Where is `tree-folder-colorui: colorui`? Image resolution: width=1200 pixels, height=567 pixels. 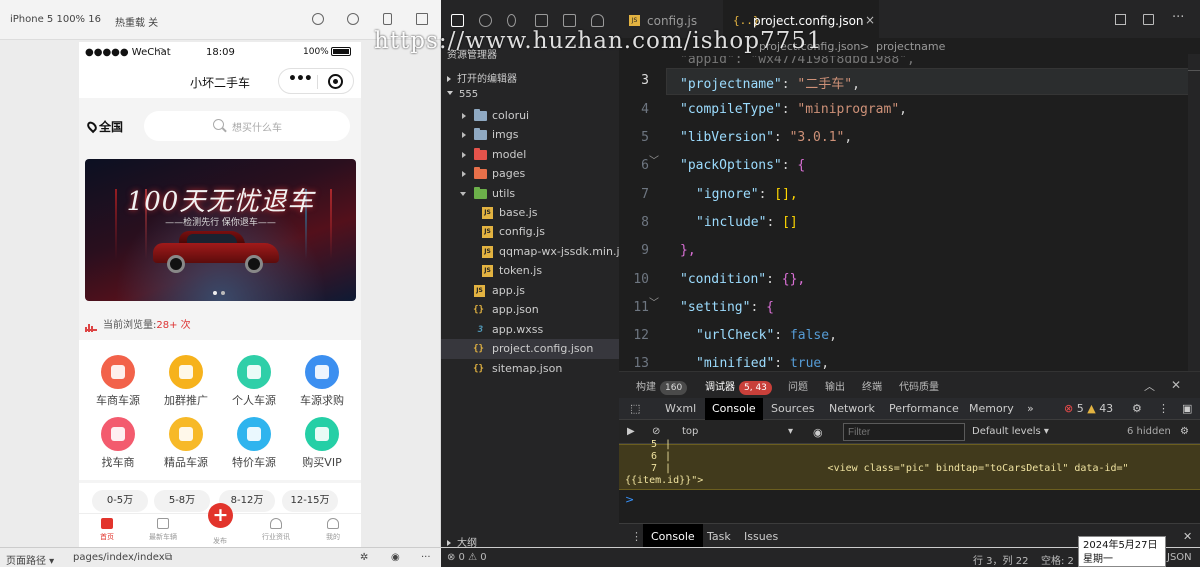 tree-folder-colorui: colorui is located at coordinates (530, 116).